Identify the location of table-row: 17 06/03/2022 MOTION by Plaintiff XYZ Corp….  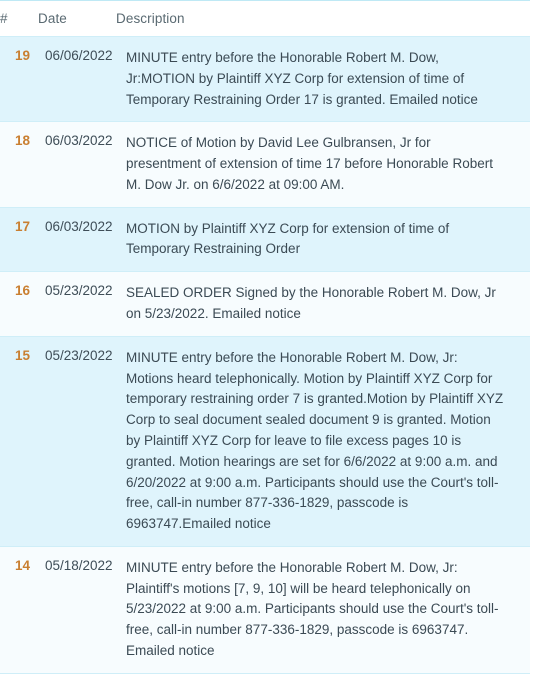
(265, 239).